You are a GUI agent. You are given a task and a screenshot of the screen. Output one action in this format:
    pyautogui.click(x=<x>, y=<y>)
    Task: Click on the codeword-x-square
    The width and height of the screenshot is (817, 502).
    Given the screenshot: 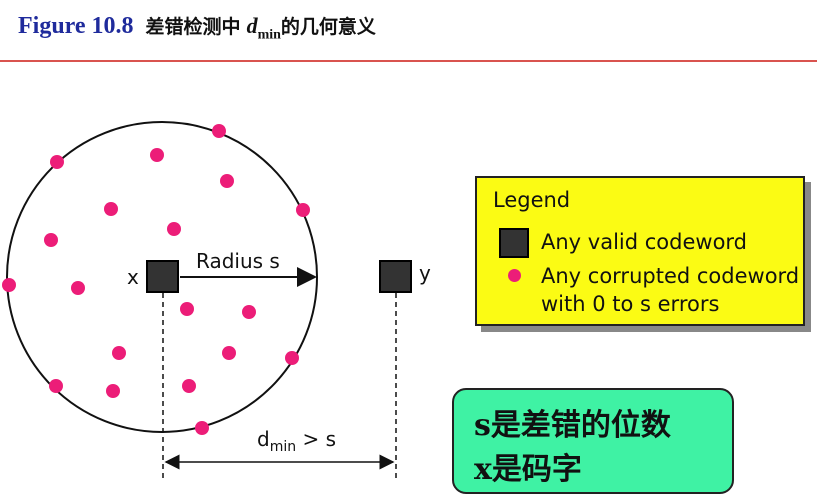 What is the action you would take?
    pyautogui.click(x=162, y=276)
    